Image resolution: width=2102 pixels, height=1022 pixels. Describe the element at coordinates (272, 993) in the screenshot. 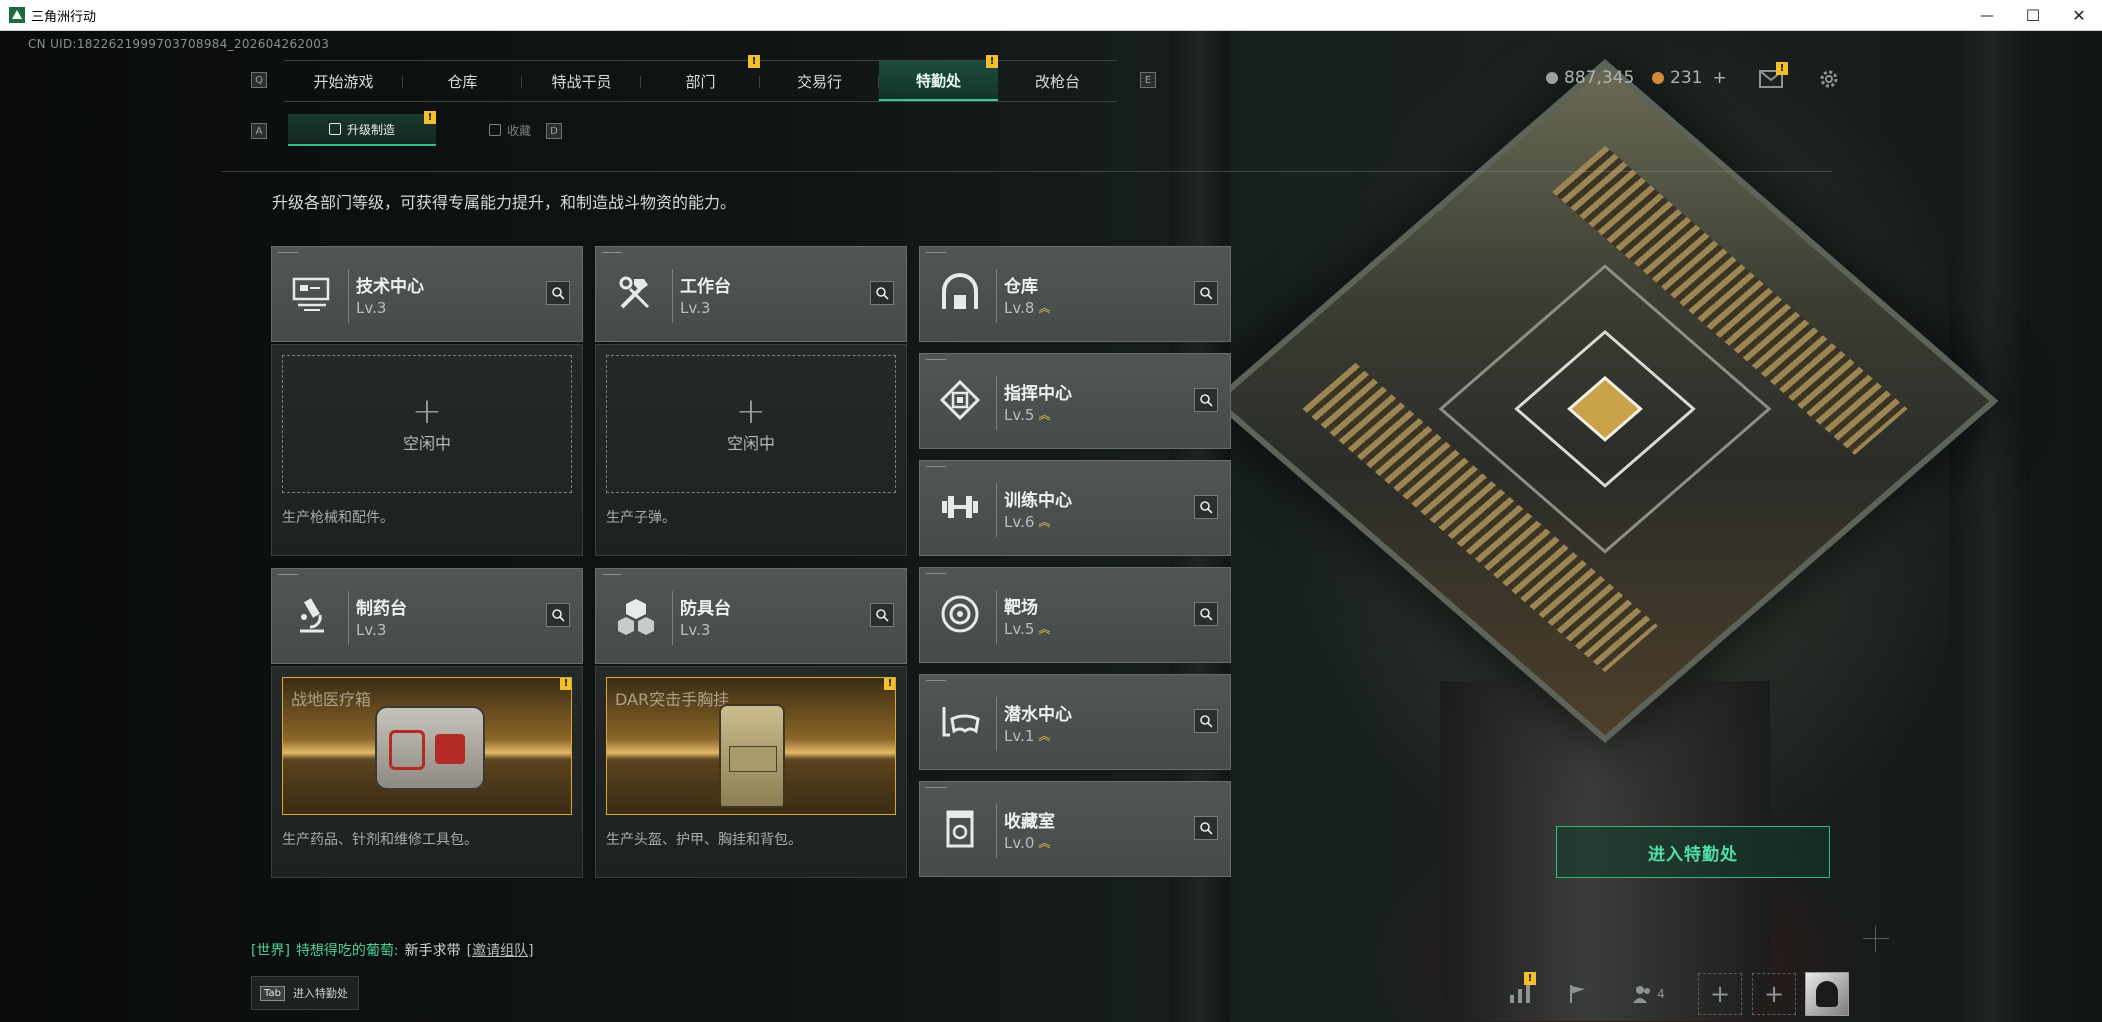

I see `tab-key-icon: Tab` at that location.